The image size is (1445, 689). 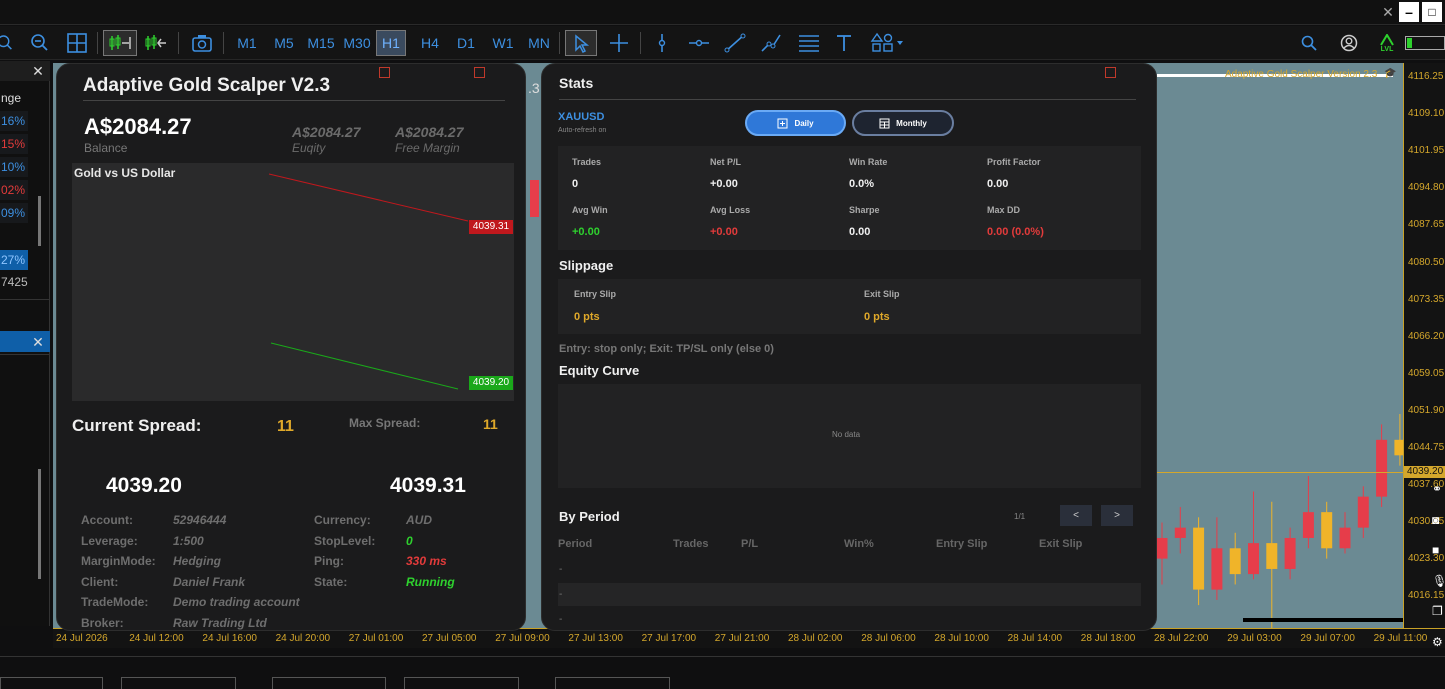 I want to click on slippage-title: Slippage, so click(x=586, y=265).